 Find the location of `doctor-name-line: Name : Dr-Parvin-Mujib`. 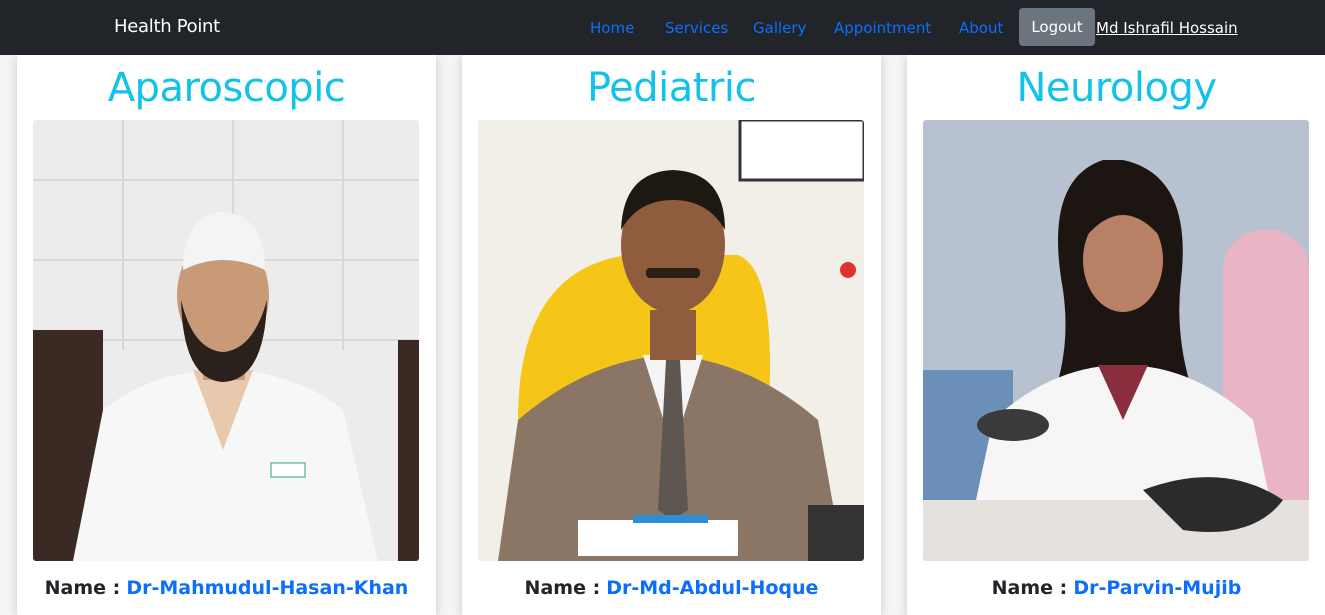

doctor-name-line: Name : Dr-Parvin-Mujib is located at coordinates (1116, 588).